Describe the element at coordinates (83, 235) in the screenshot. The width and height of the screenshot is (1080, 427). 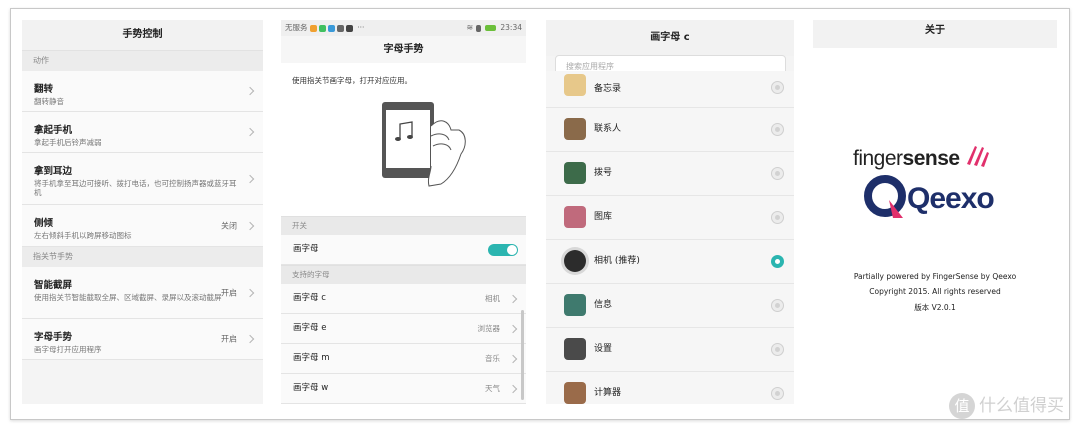
I see `setting-subtitle: 左右倾斜手机以跨屏移动图标` at that location.